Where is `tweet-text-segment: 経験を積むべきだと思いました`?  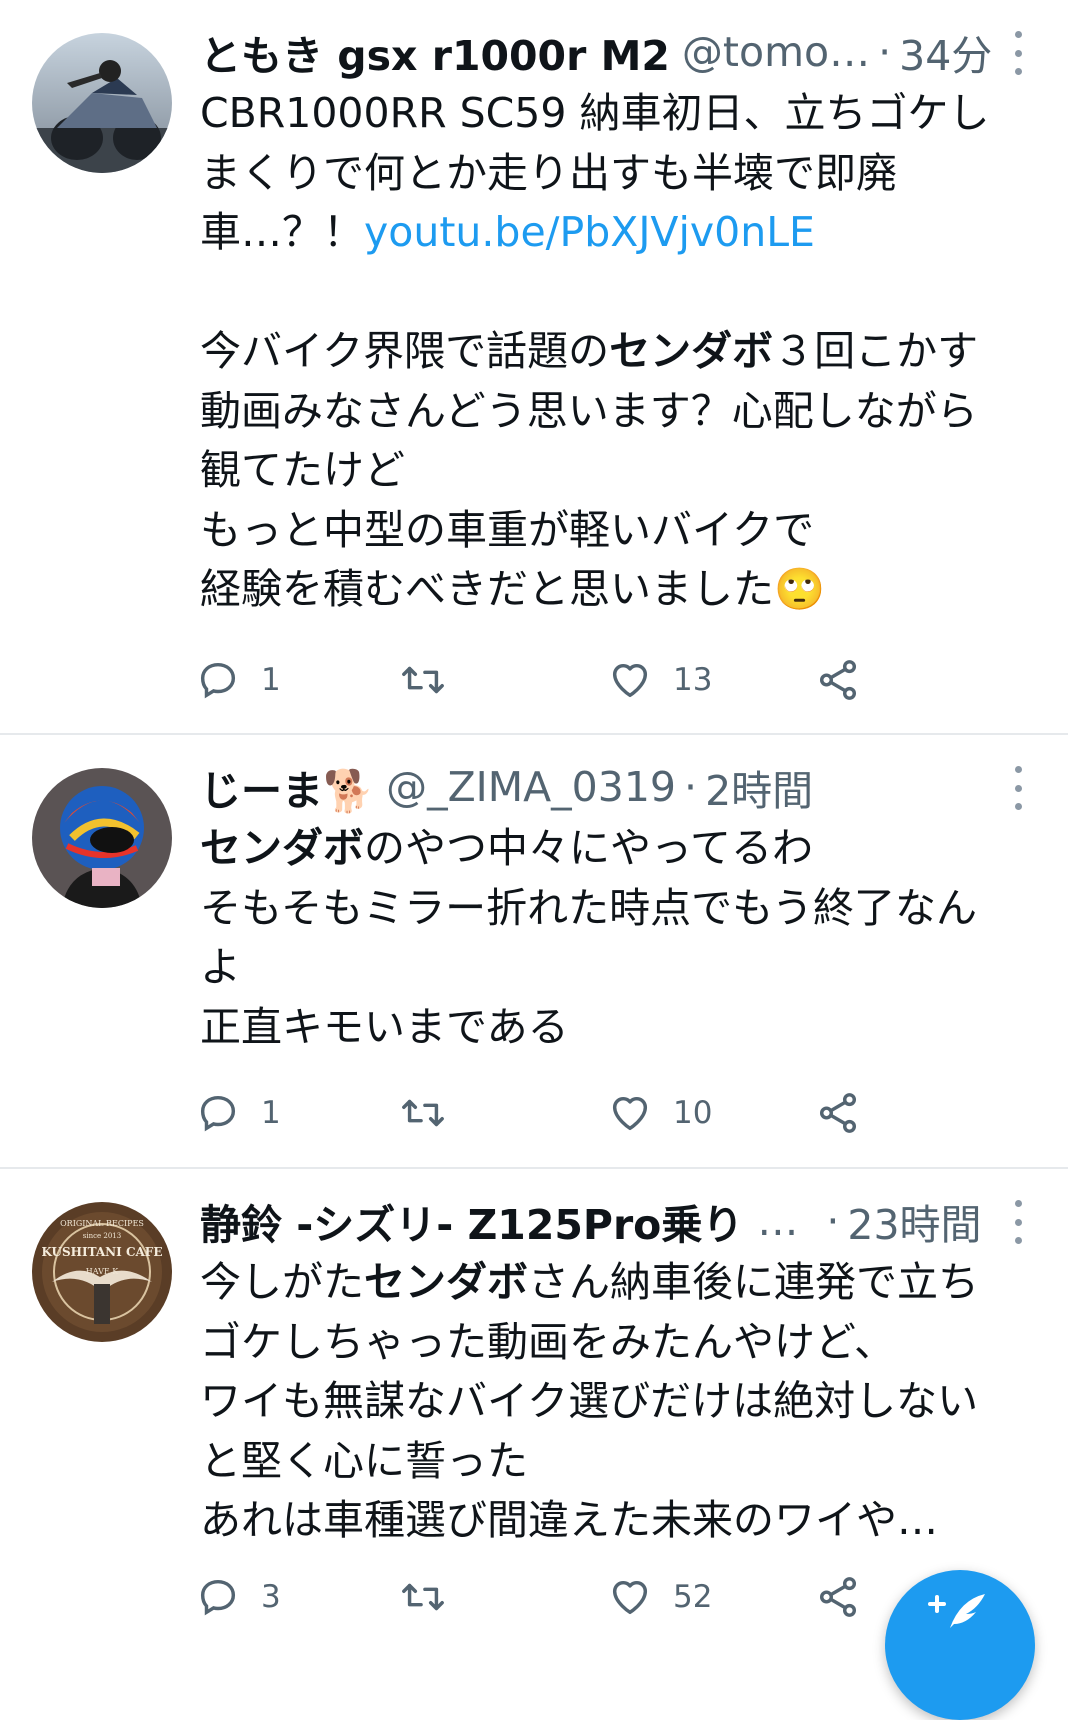 tweet-text-segment: 経験を積むべきだと思いました is located at coordinates (487, 589).